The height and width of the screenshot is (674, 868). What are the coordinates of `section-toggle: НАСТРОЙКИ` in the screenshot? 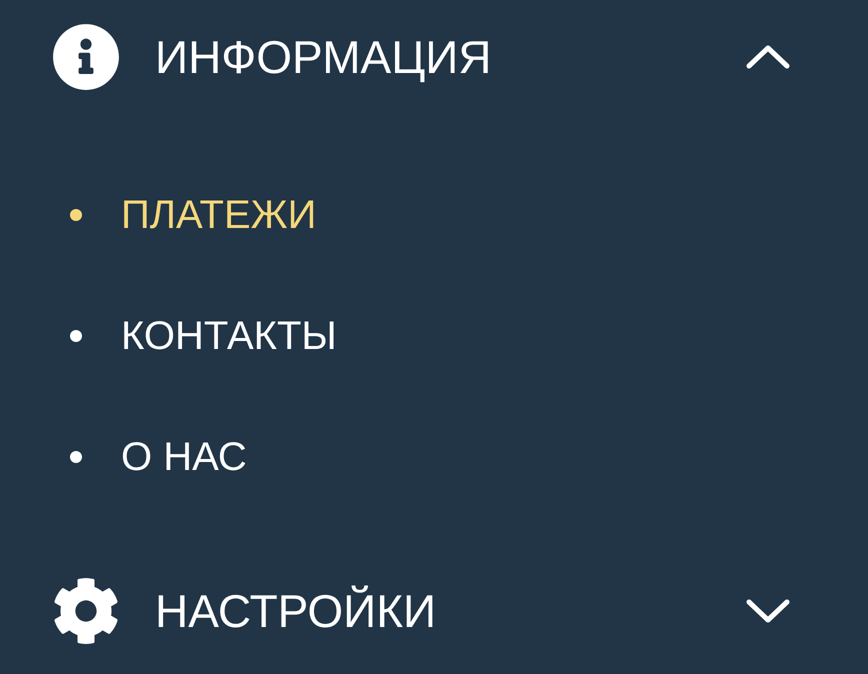 It's located at (421, 611).